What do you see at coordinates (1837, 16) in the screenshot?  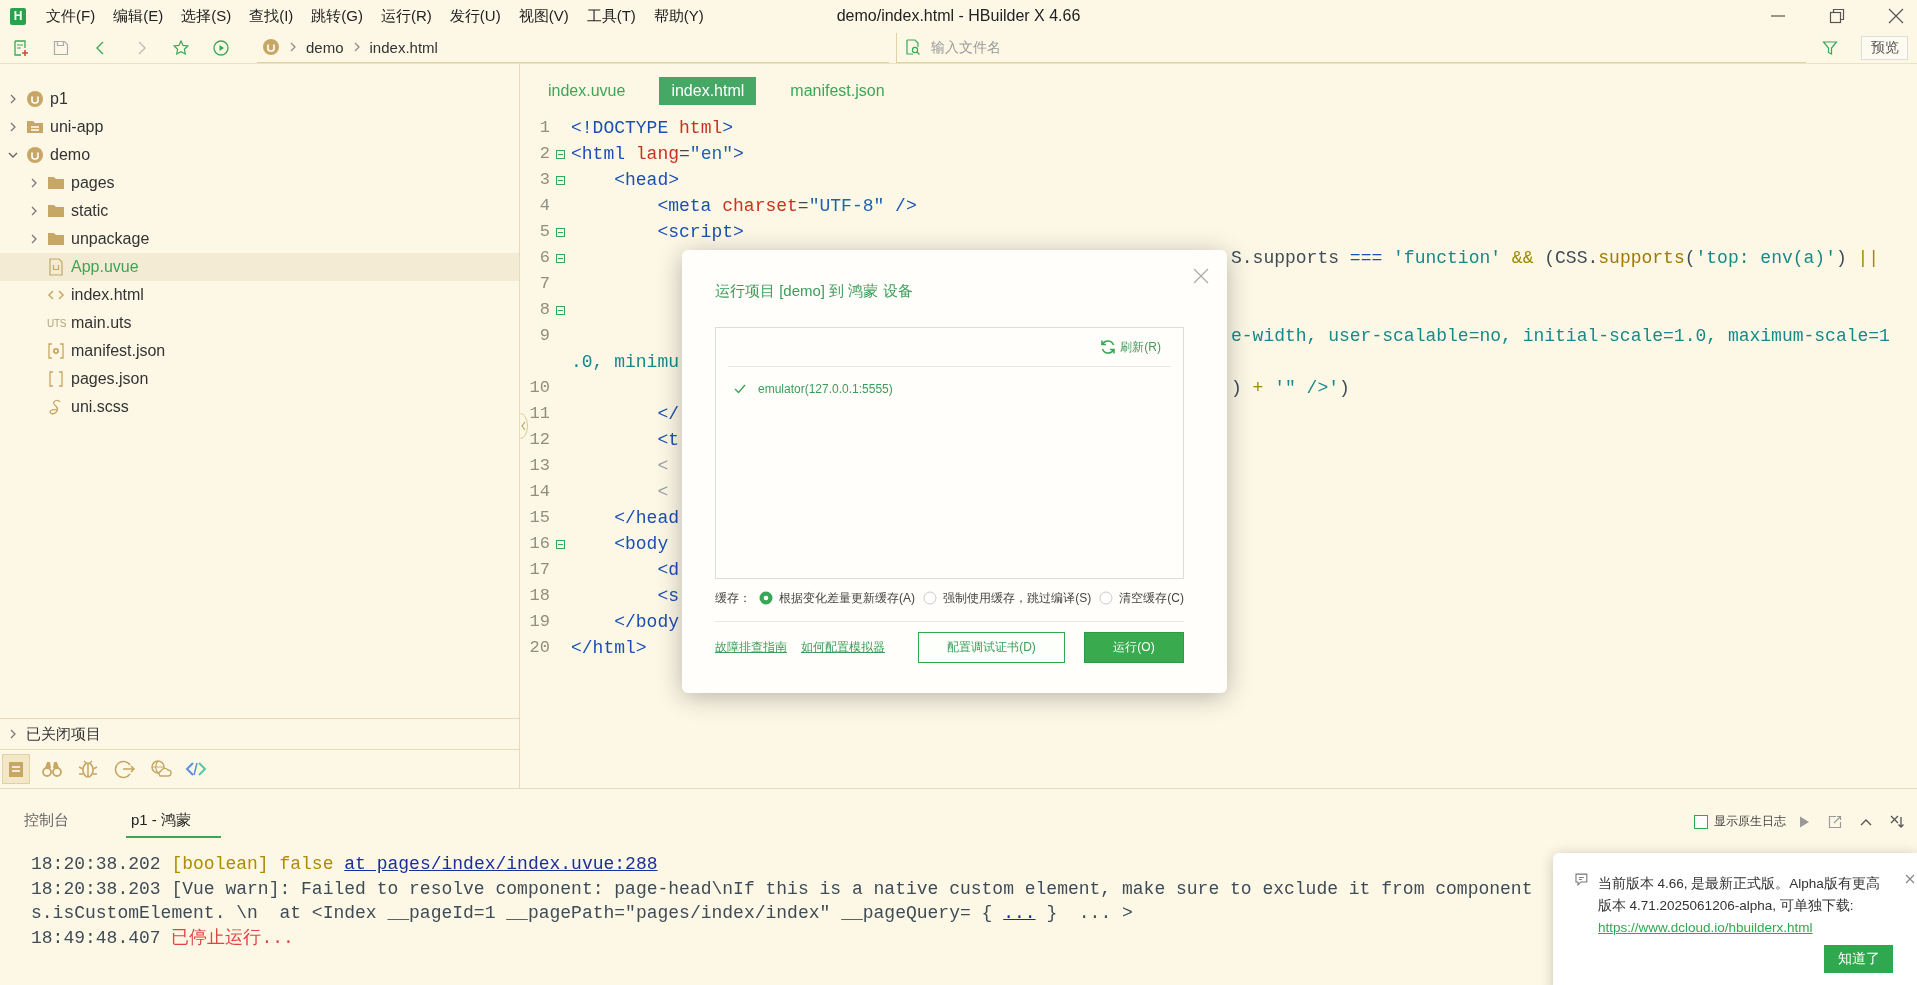 I see `maximize-icon` at bounding box center [1837, 16].